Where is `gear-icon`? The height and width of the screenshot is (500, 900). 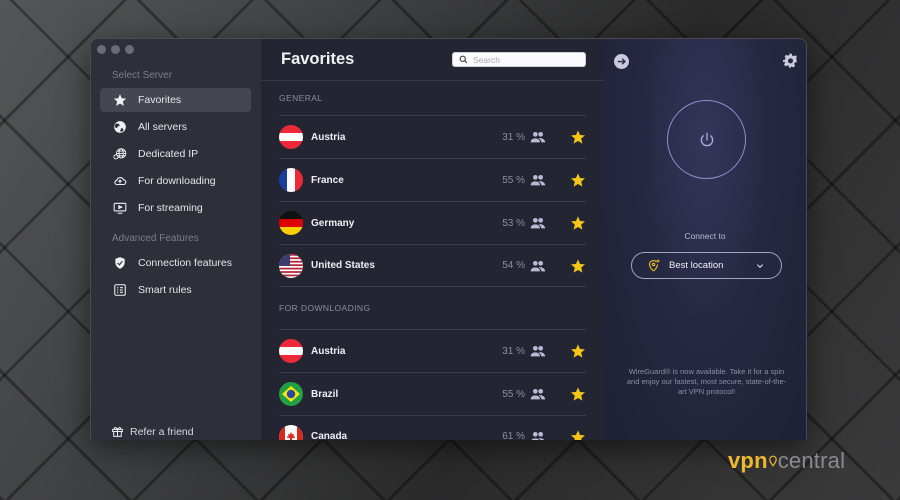 gear-icon is located at coordinates (790, 60).